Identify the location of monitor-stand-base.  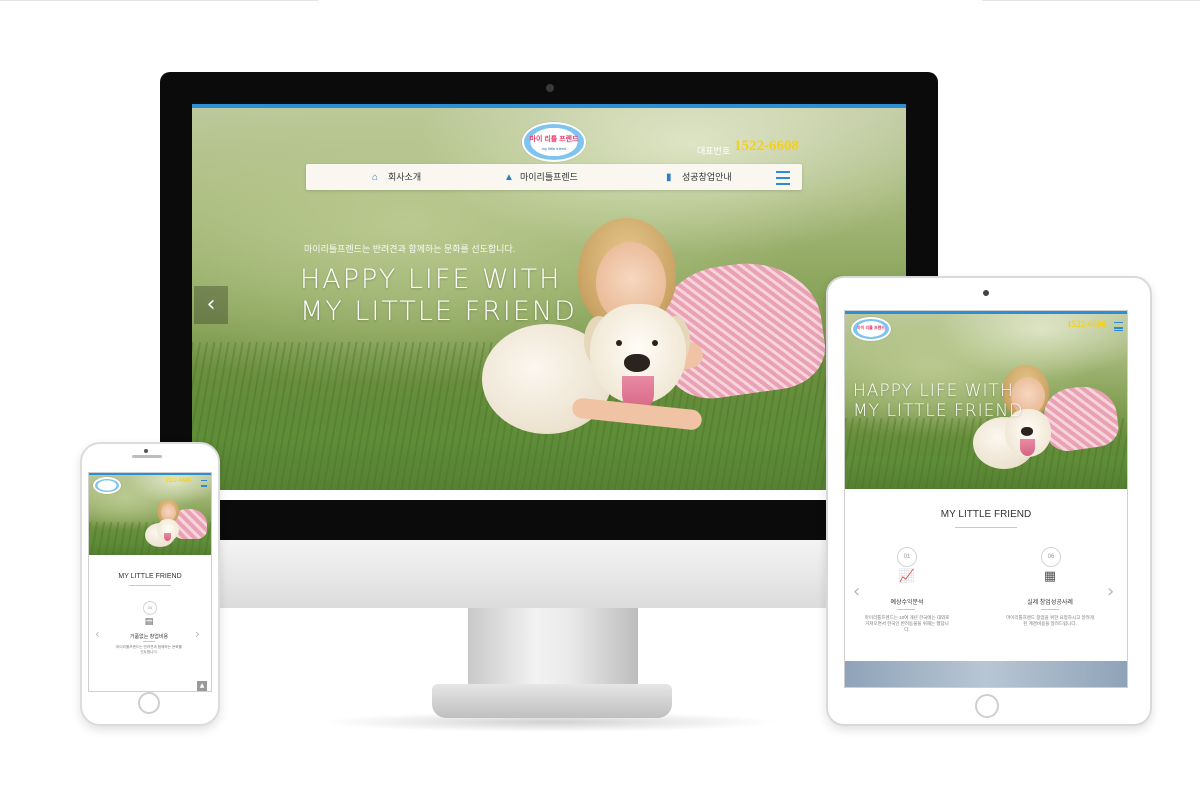
(552, 701).